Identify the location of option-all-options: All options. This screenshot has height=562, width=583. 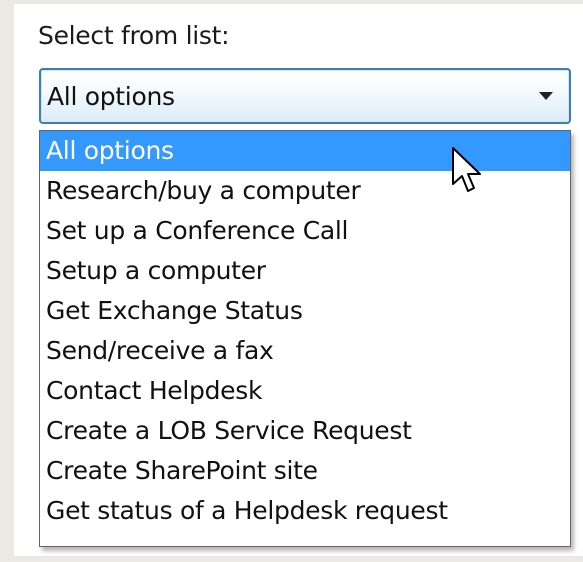
(305, 151).